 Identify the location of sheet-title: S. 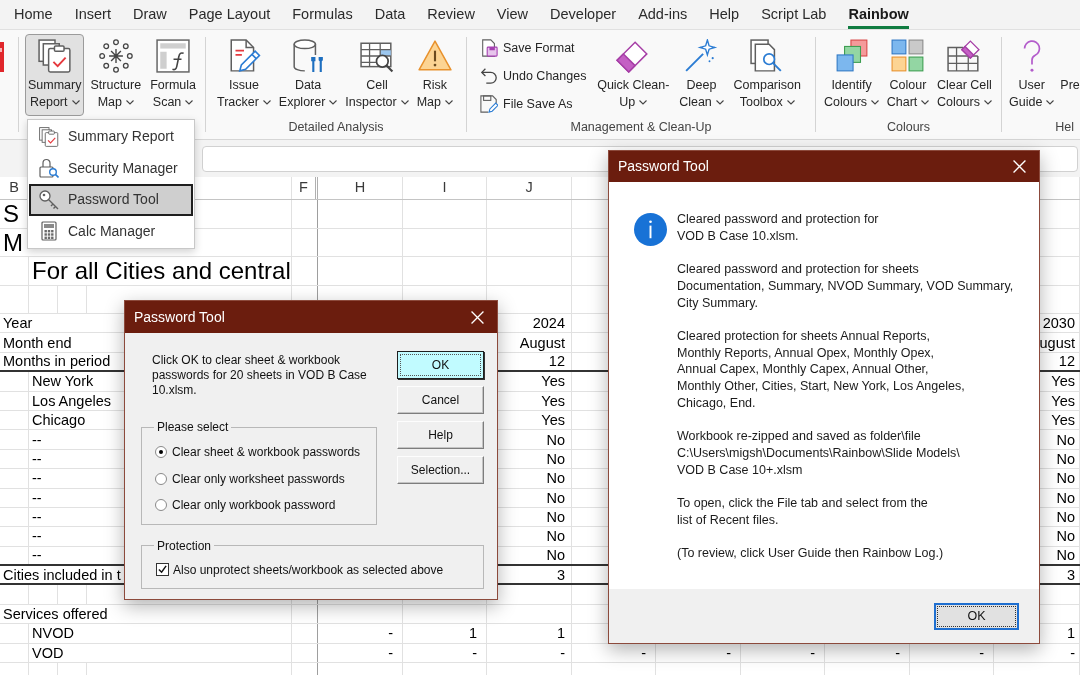
(11, 214).